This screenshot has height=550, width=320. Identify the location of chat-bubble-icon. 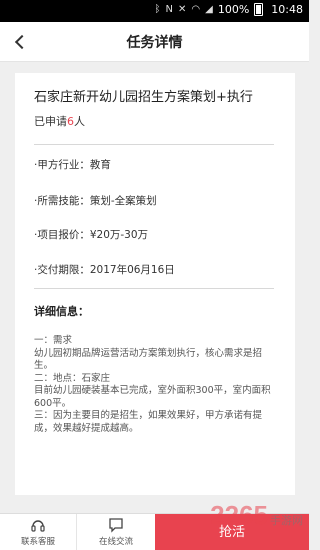
(116, 525).